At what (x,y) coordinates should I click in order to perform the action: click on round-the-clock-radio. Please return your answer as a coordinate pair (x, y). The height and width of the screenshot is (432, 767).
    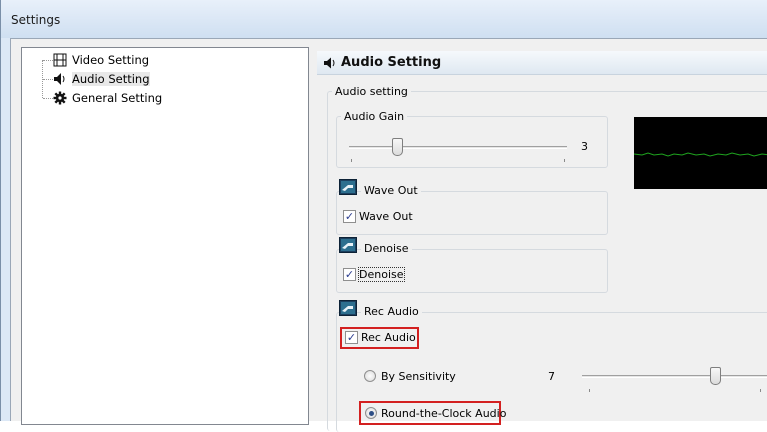
    Looking at the image, I should click on (371, 413).